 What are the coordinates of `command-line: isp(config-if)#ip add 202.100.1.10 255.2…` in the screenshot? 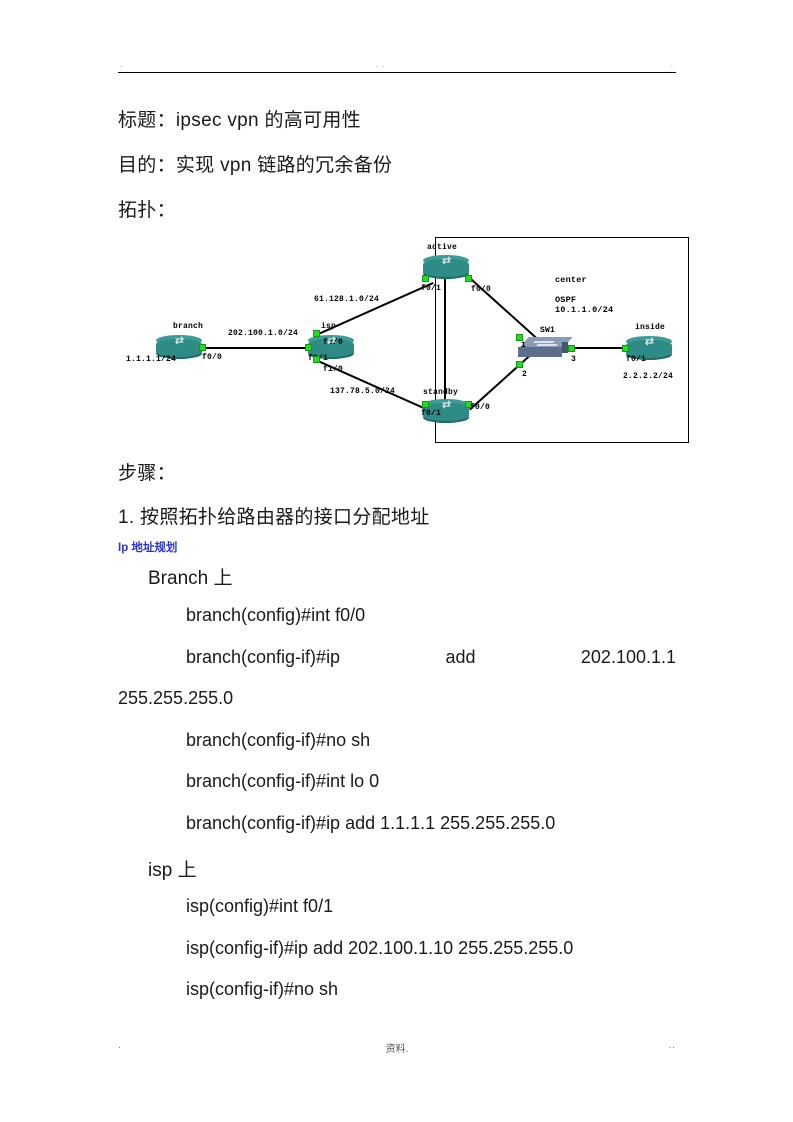 It's located at (380, 948).